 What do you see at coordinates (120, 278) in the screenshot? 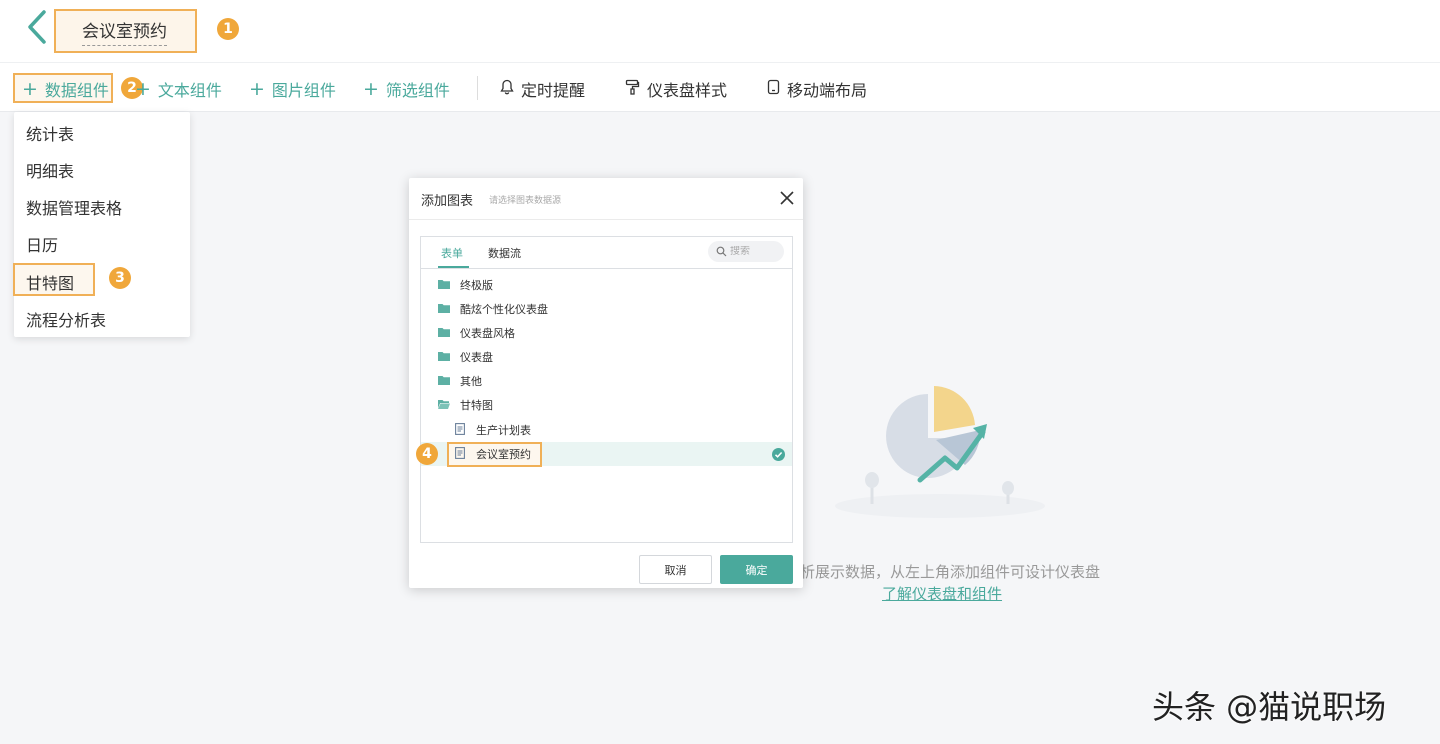
I see `step-badge-3: 3` at bounding box center [120, 278].